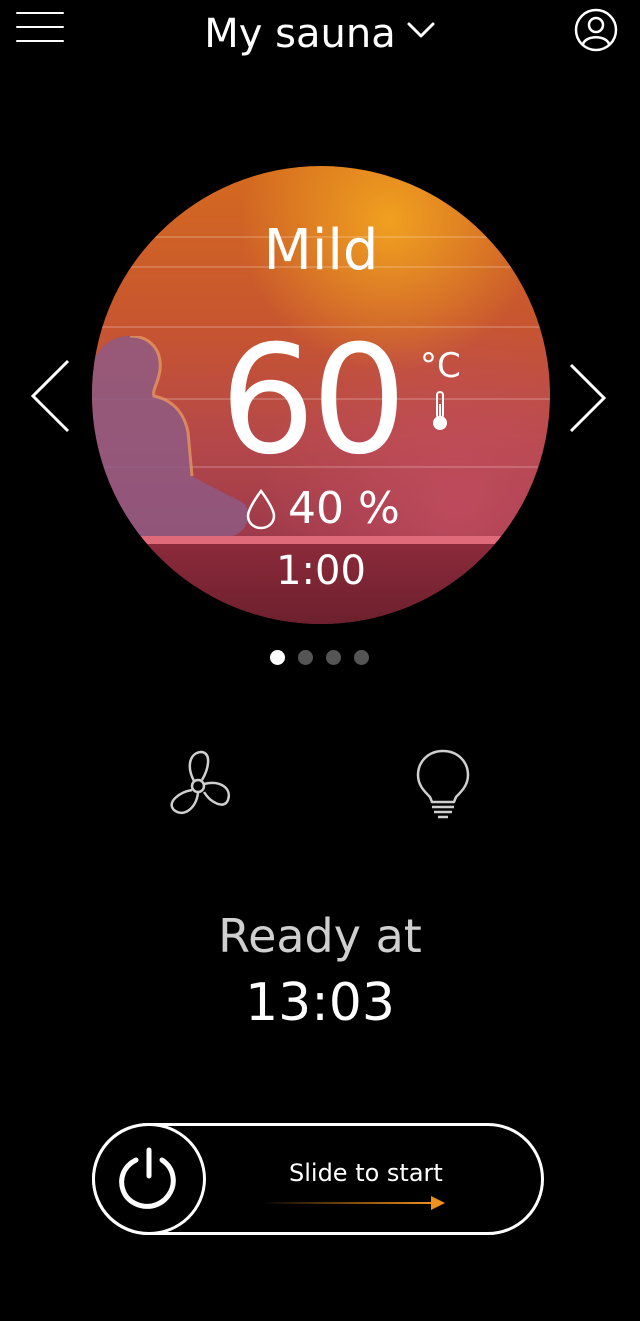  What do you see at coordinates (198, 786) in the screenshot?
I see `fan-icon` at bounding box center [198, 786].